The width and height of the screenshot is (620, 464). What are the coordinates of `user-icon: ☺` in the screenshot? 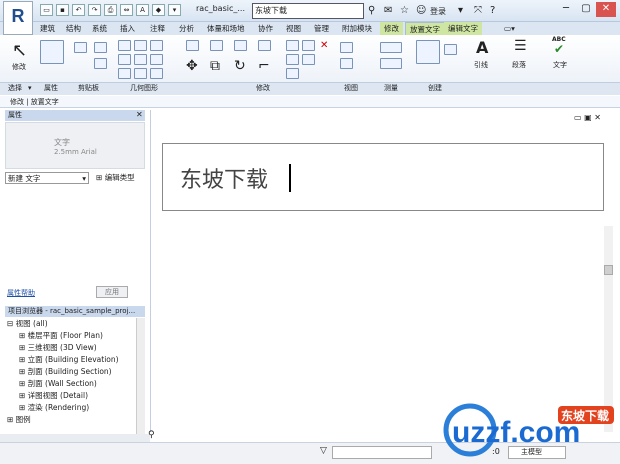 It's located at (421, 11).